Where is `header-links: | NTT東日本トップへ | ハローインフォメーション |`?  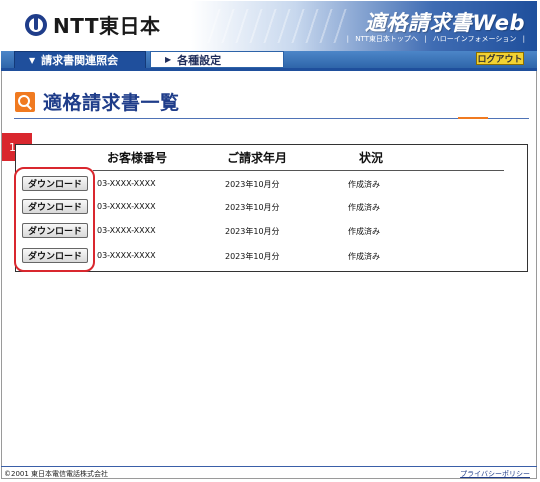 header-links: | NTT東日本トップへ | ハローインフォメーション | is located at coordinates (435, 39).